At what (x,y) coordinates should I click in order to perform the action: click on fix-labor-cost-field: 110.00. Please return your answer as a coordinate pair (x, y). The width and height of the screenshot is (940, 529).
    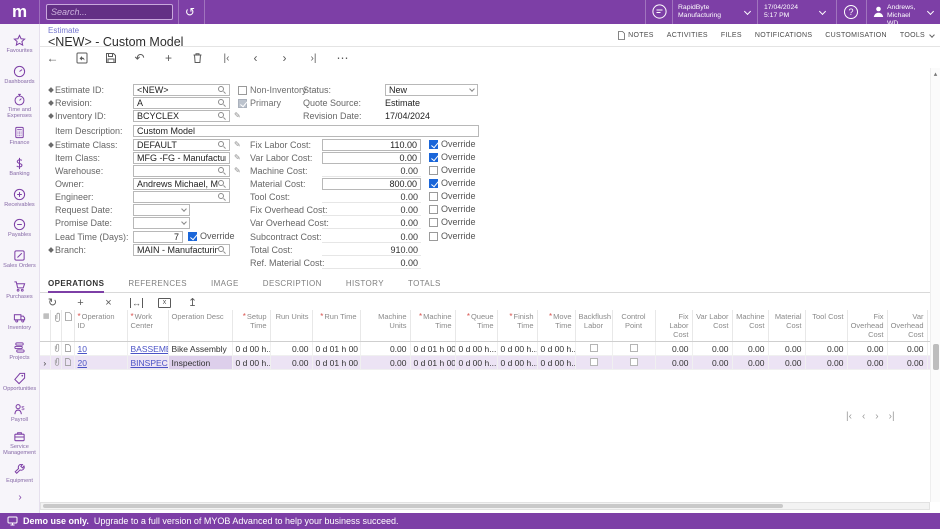
    Looking at the image, I should click on (371, 145).